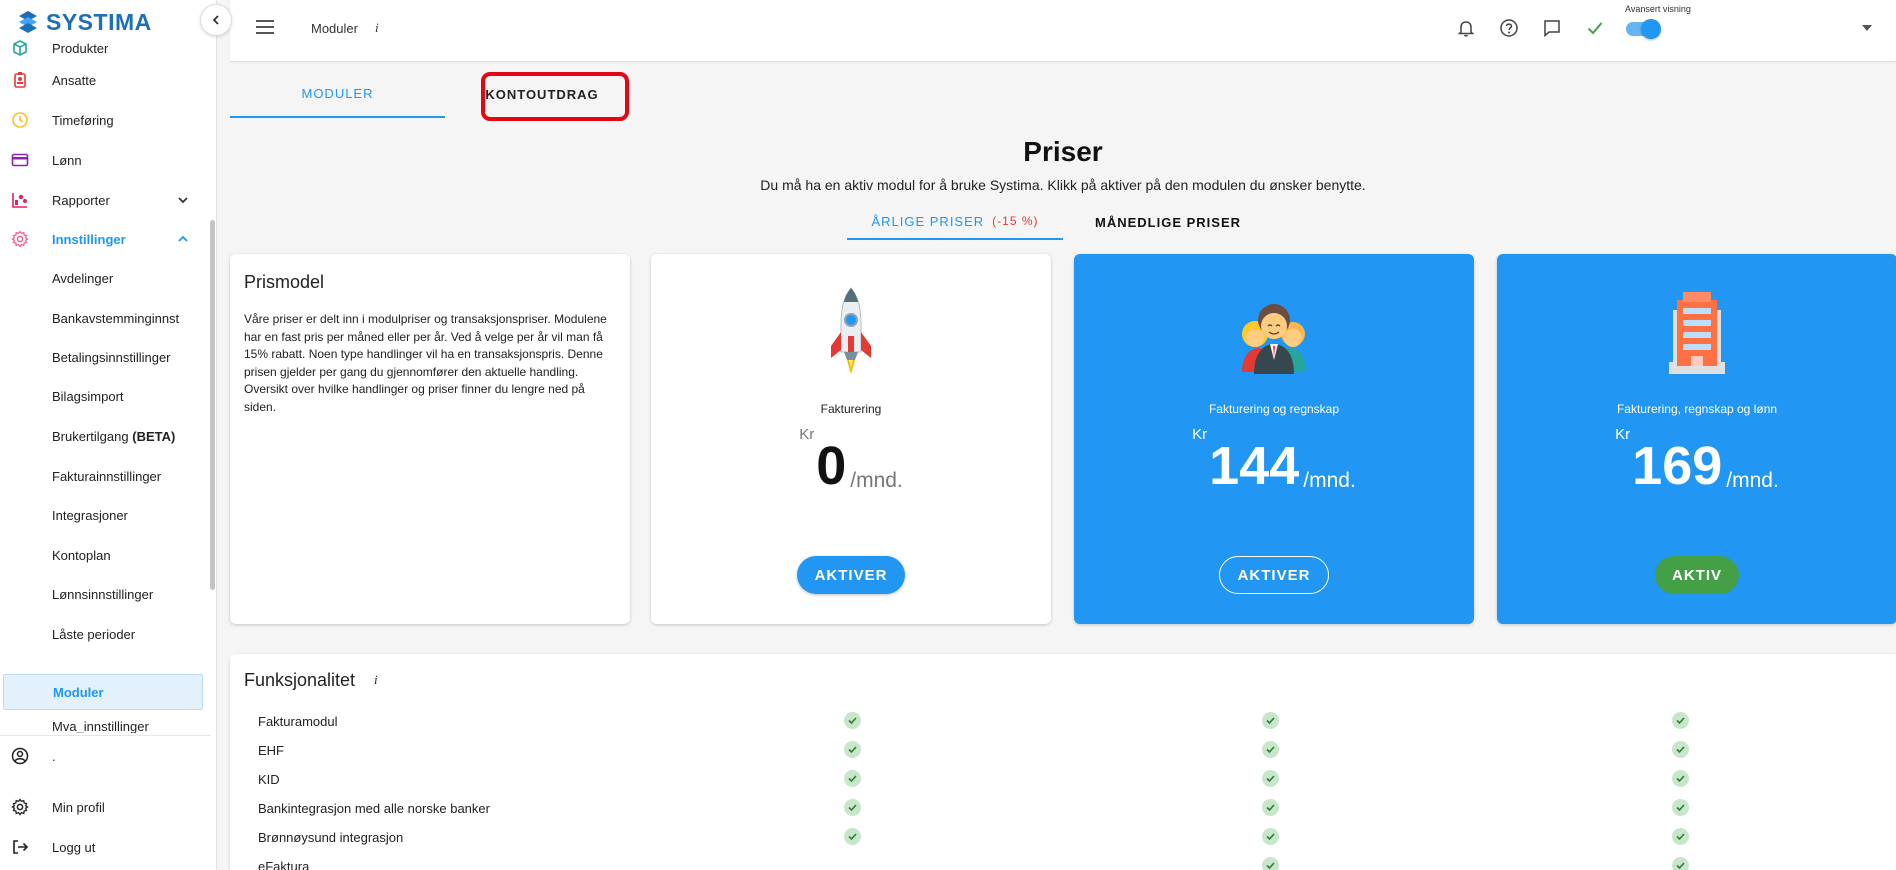  I want to click on card-icon, so click(20, 160).